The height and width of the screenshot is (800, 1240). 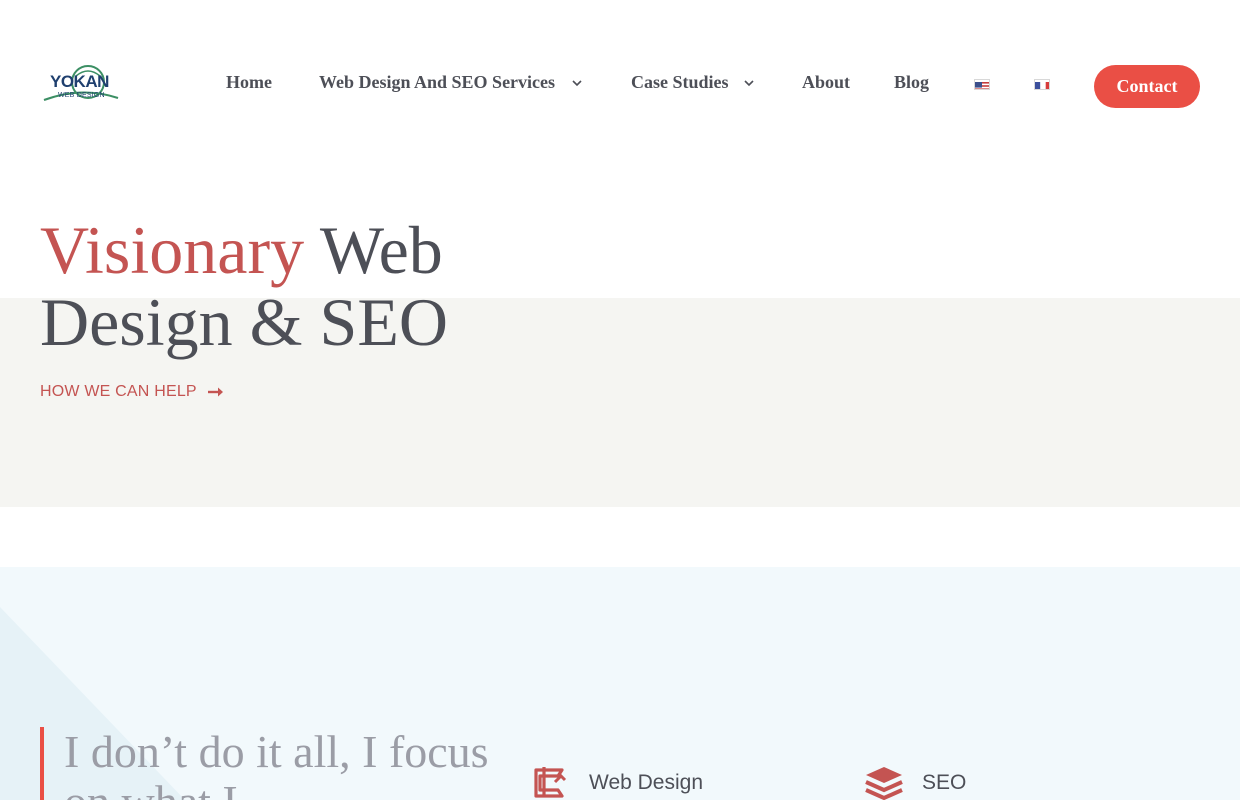 I want to click on contact-button: Contact, so click(x=1147, y=86).